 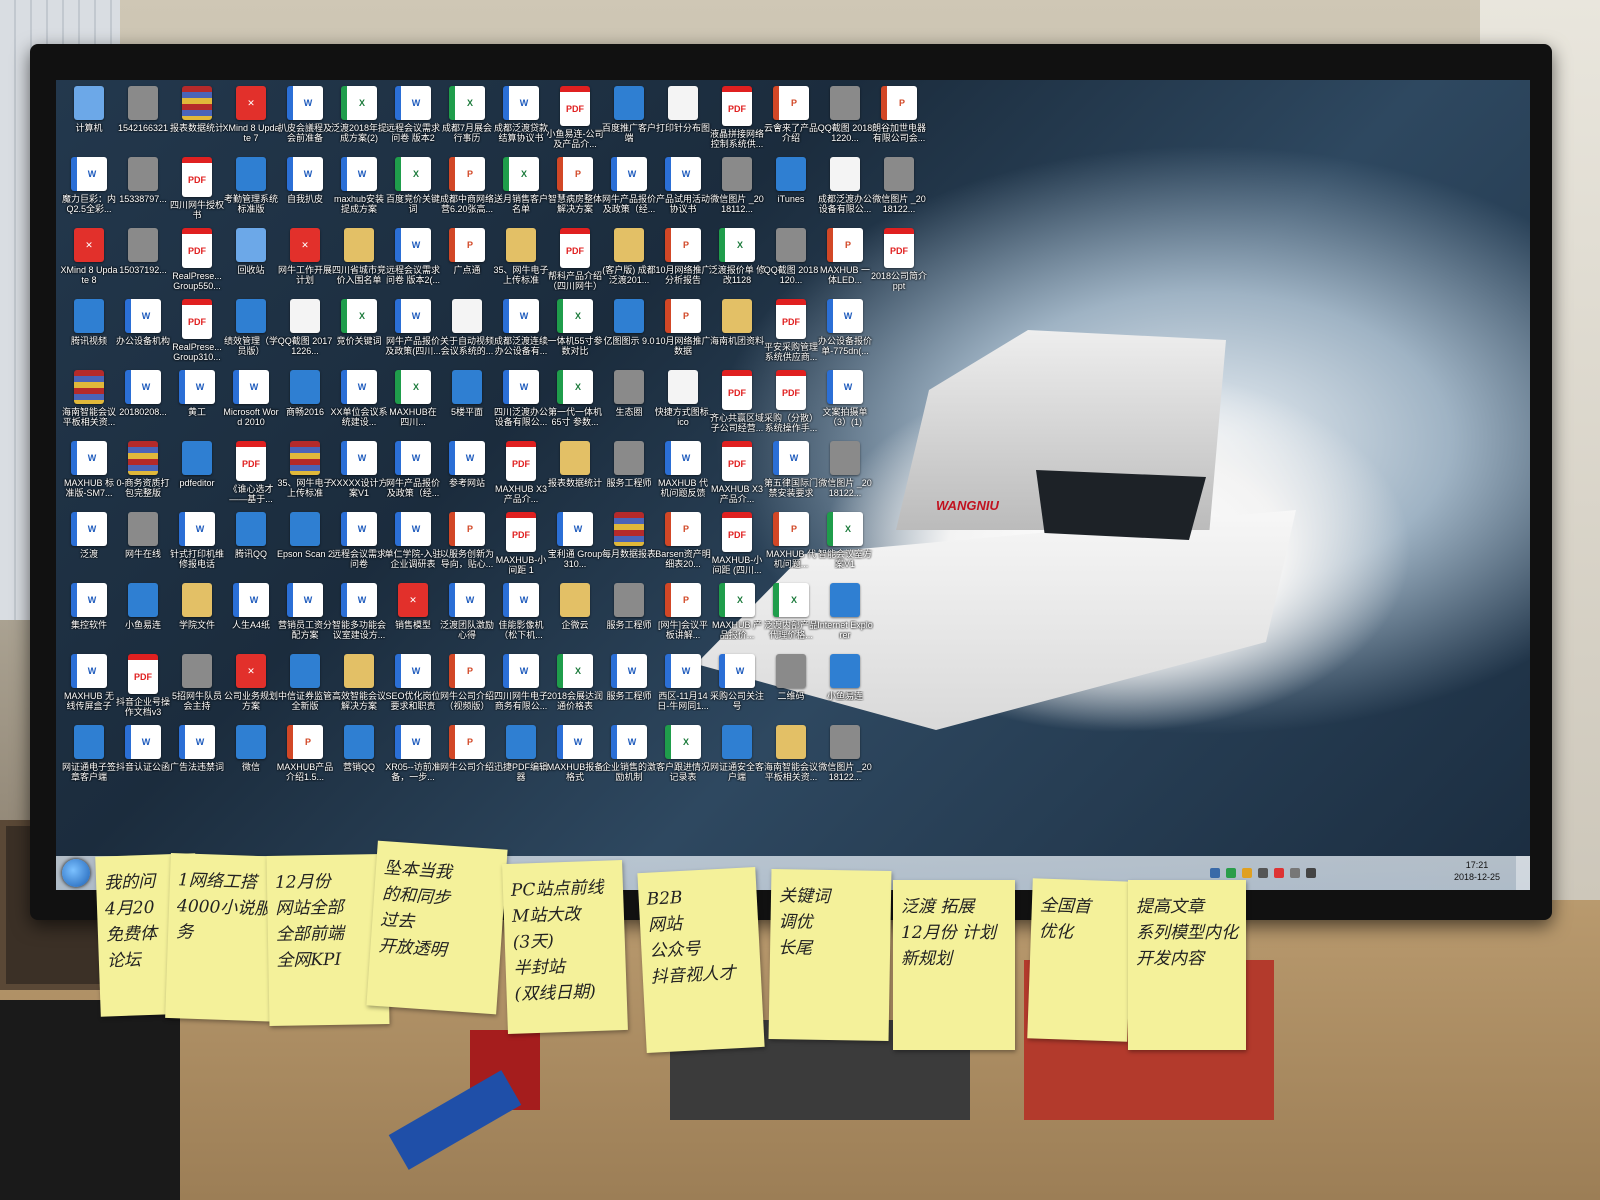 What do you see at coordinates (143, 546) in the screenshot?
I see `desktop-icon: 网牛在线` at bounding box center [143, 546].